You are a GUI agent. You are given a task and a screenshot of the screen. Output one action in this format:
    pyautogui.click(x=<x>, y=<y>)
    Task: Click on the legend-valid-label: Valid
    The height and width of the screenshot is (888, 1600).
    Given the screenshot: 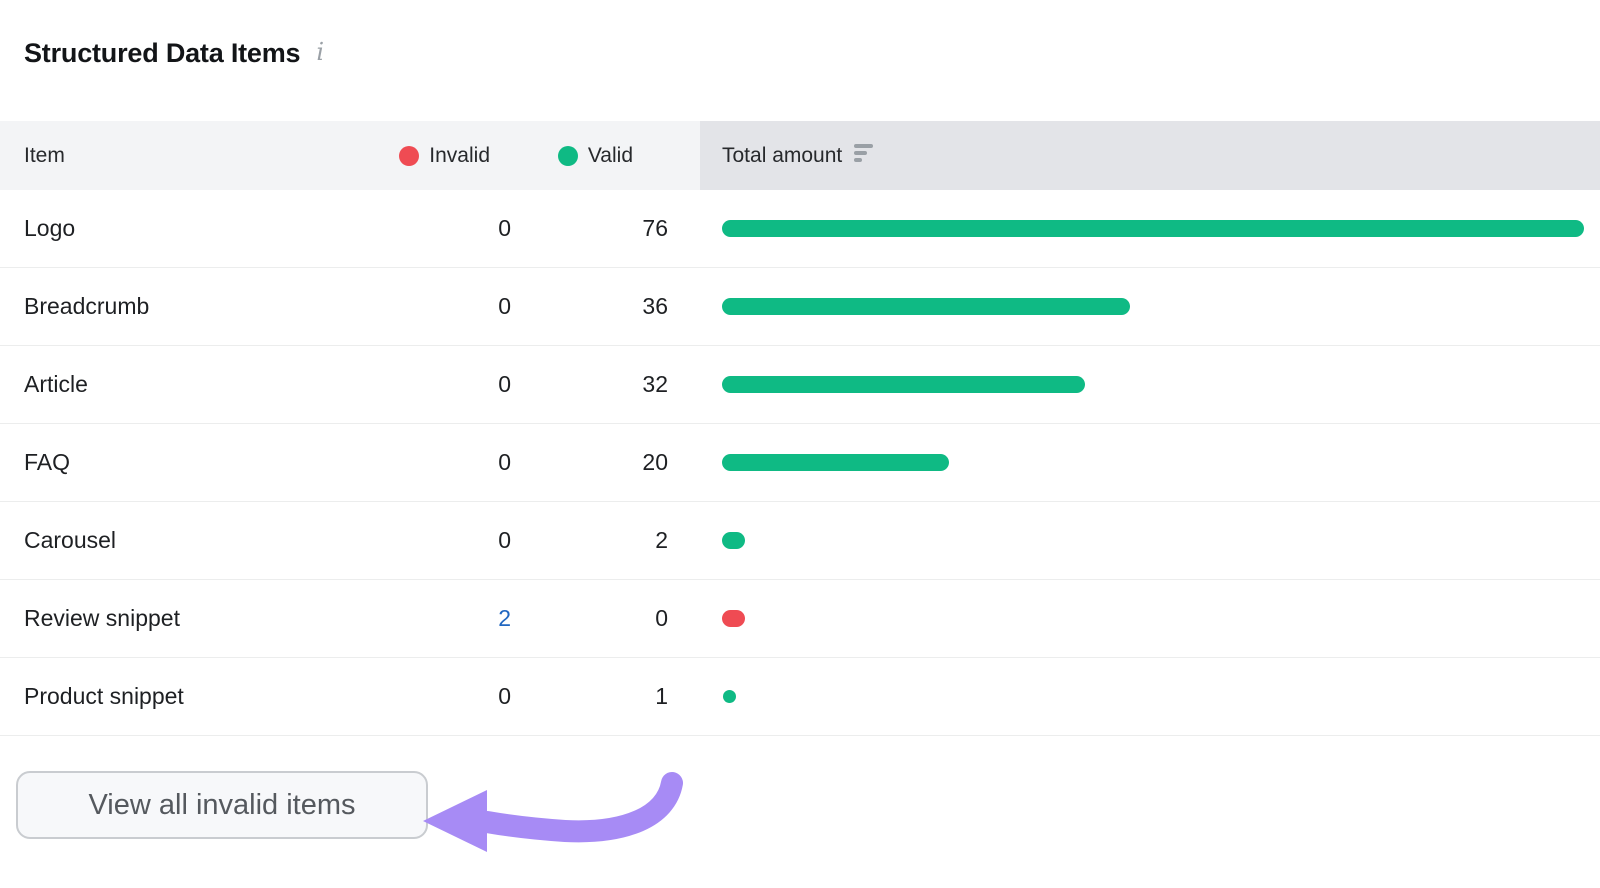 What is the action you would take?
    pyautogui.click(x=610, y=155)
    